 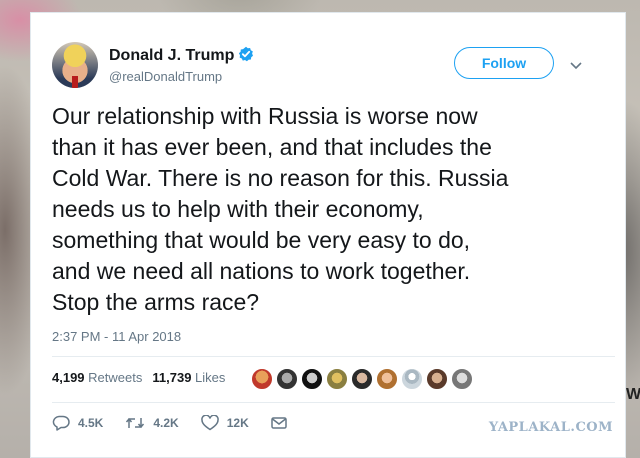 I want to click on retweets-count: 4,199, so click(x=68, y=377).